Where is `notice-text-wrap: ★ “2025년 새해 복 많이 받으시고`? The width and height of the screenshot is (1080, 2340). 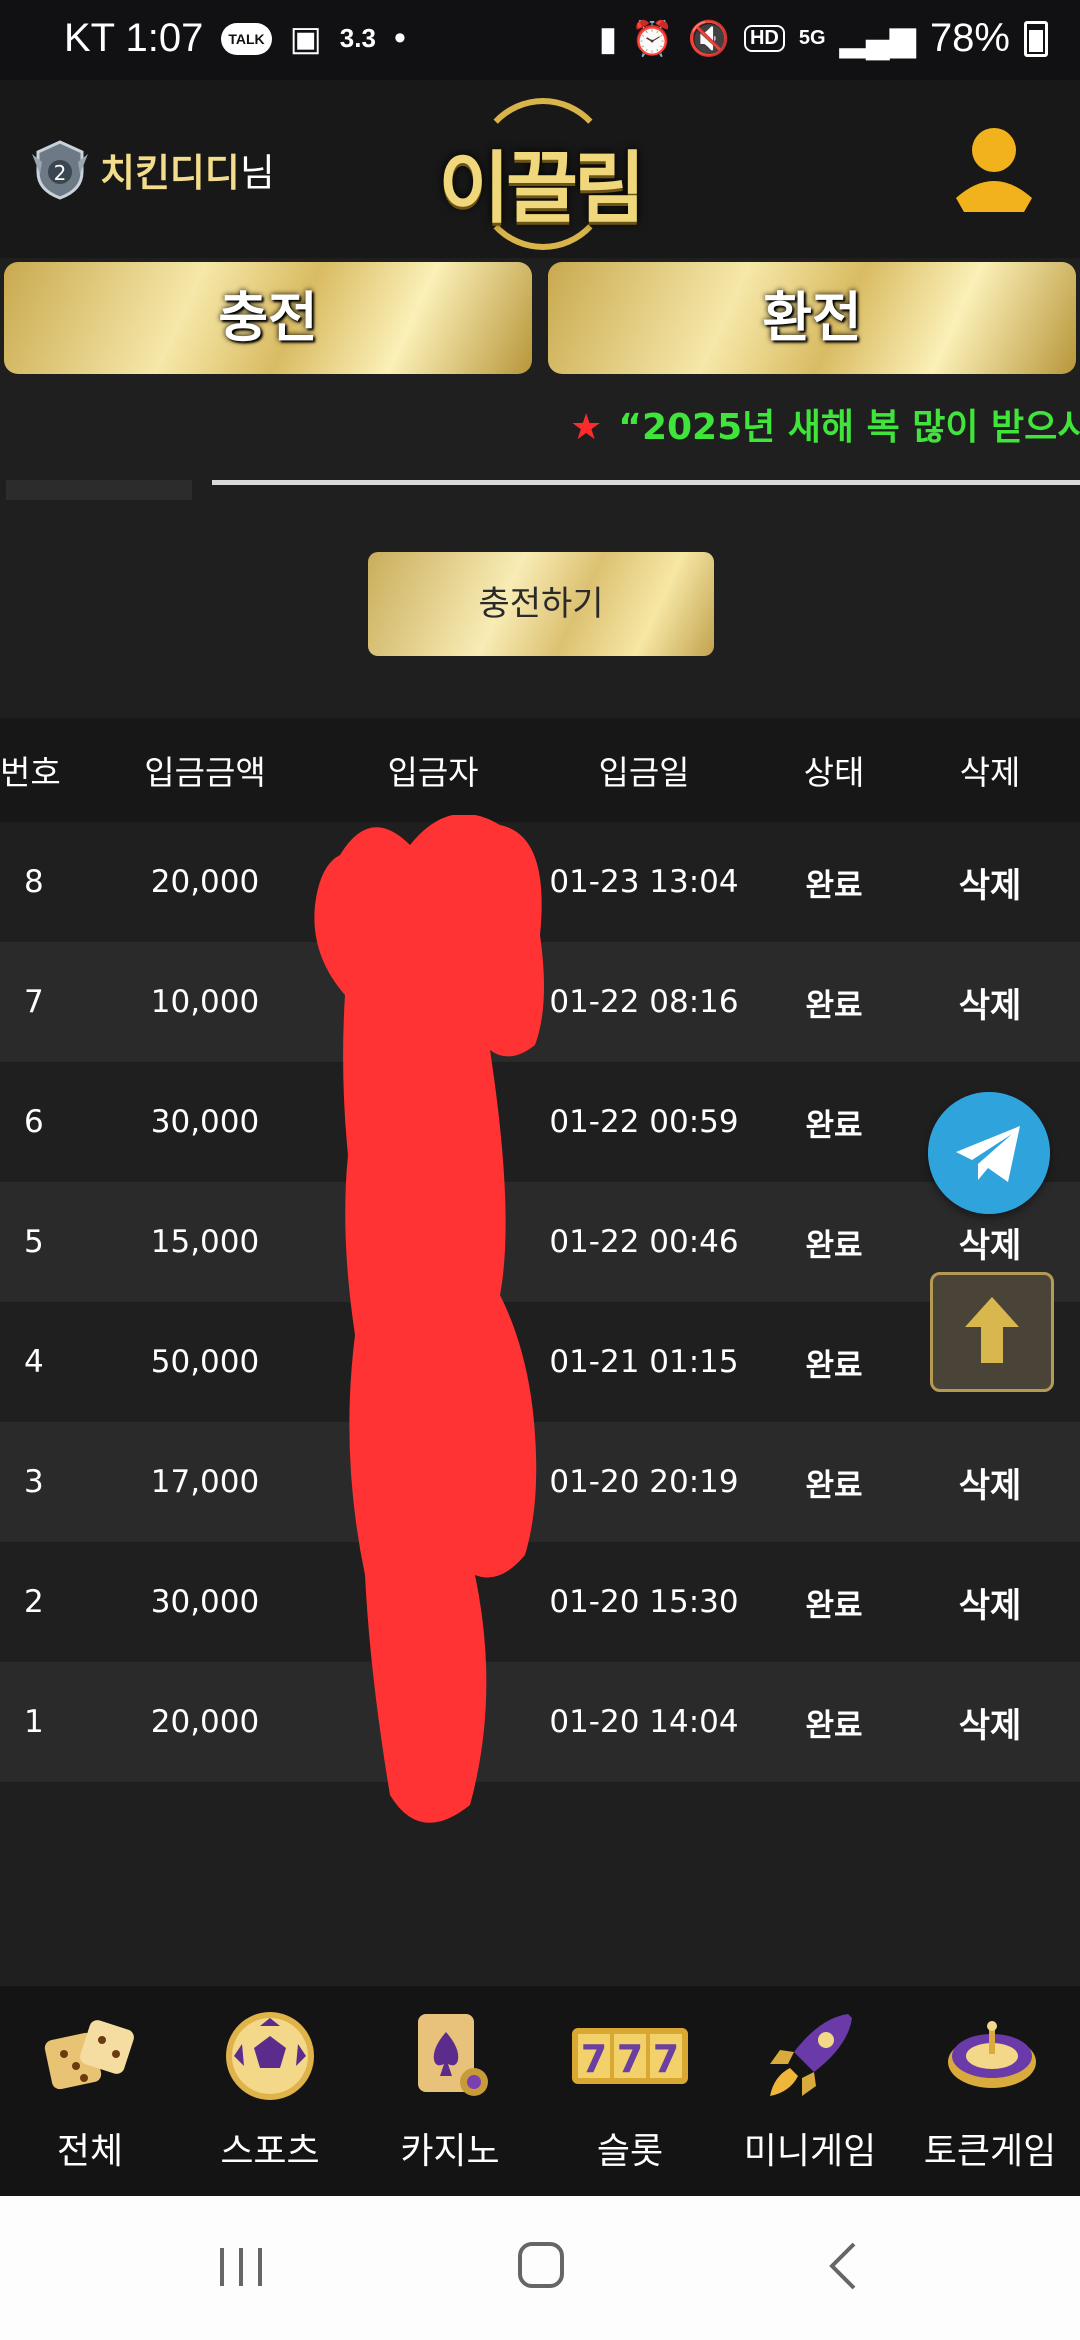
notice-text-wrap: ★ “2025년 새해 복 많이 받으시고 is located at coordinates (825, 424).